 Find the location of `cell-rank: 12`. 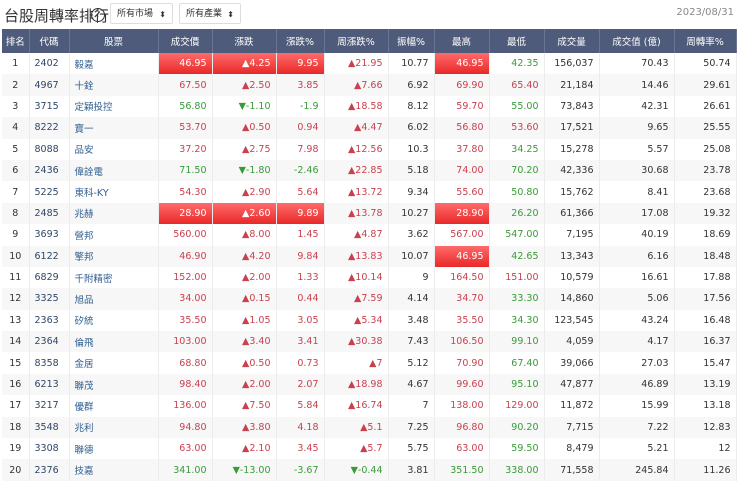

cell-rank: 12 is located at coordinates (16, 299).